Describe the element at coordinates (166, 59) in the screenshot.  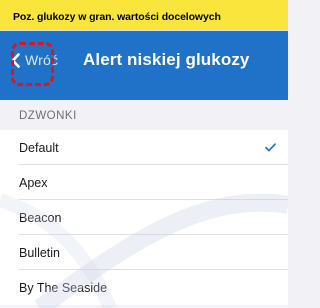
I see `page-title: Alert niskiej glukozy` at that location.